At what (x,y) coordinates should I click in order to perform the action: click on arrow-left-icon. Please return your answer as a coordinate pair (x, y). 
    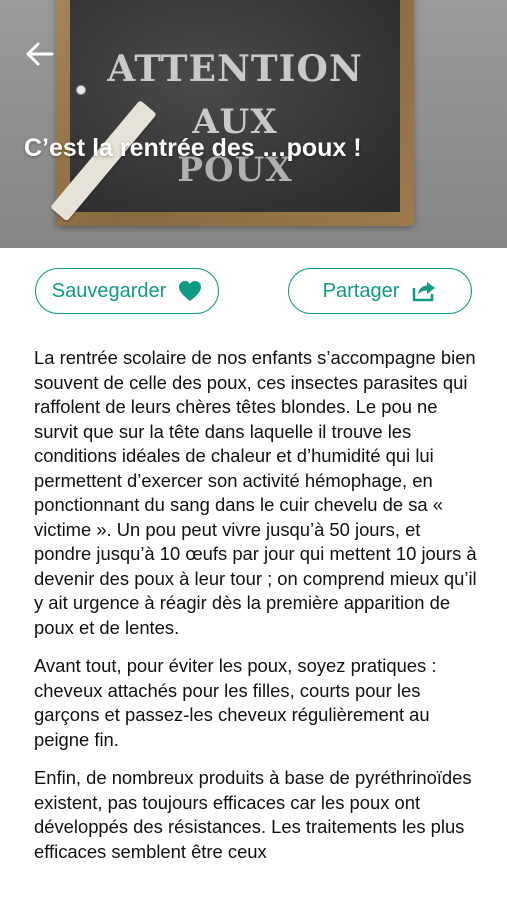
    Looking at the image, I should click on (40, 54).